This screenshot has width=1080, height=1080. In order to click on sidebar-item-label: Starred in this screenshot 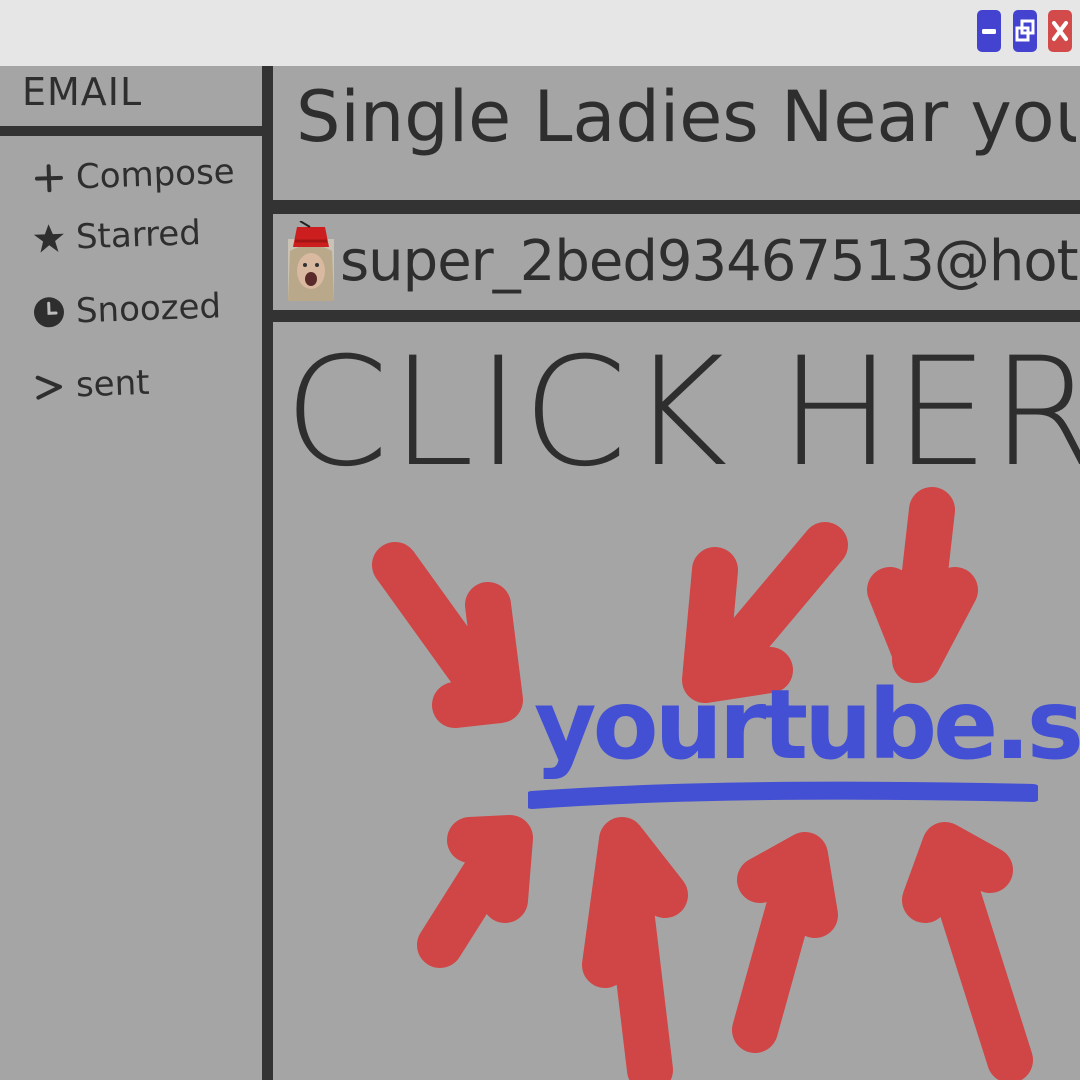, I will do `click(138, 235)`.